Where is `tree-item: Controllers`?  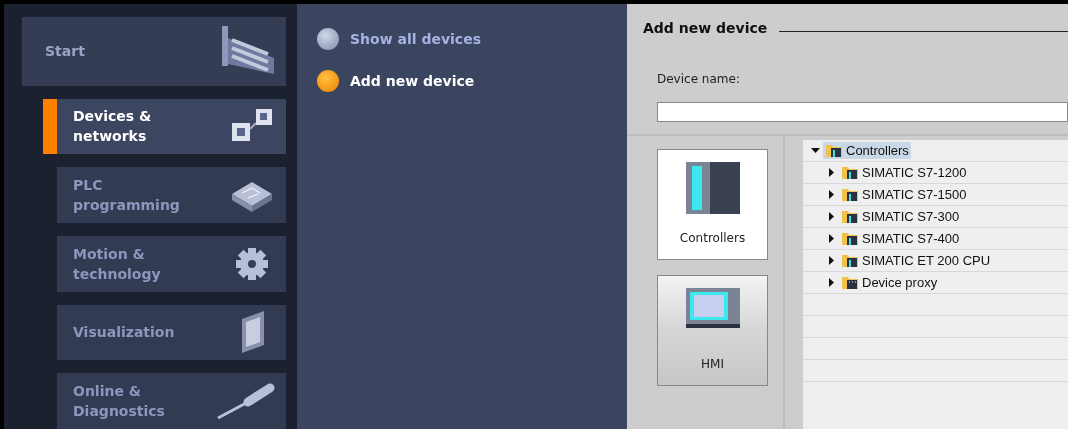 tree-item: Controllers is located at coordinates (867, 150).